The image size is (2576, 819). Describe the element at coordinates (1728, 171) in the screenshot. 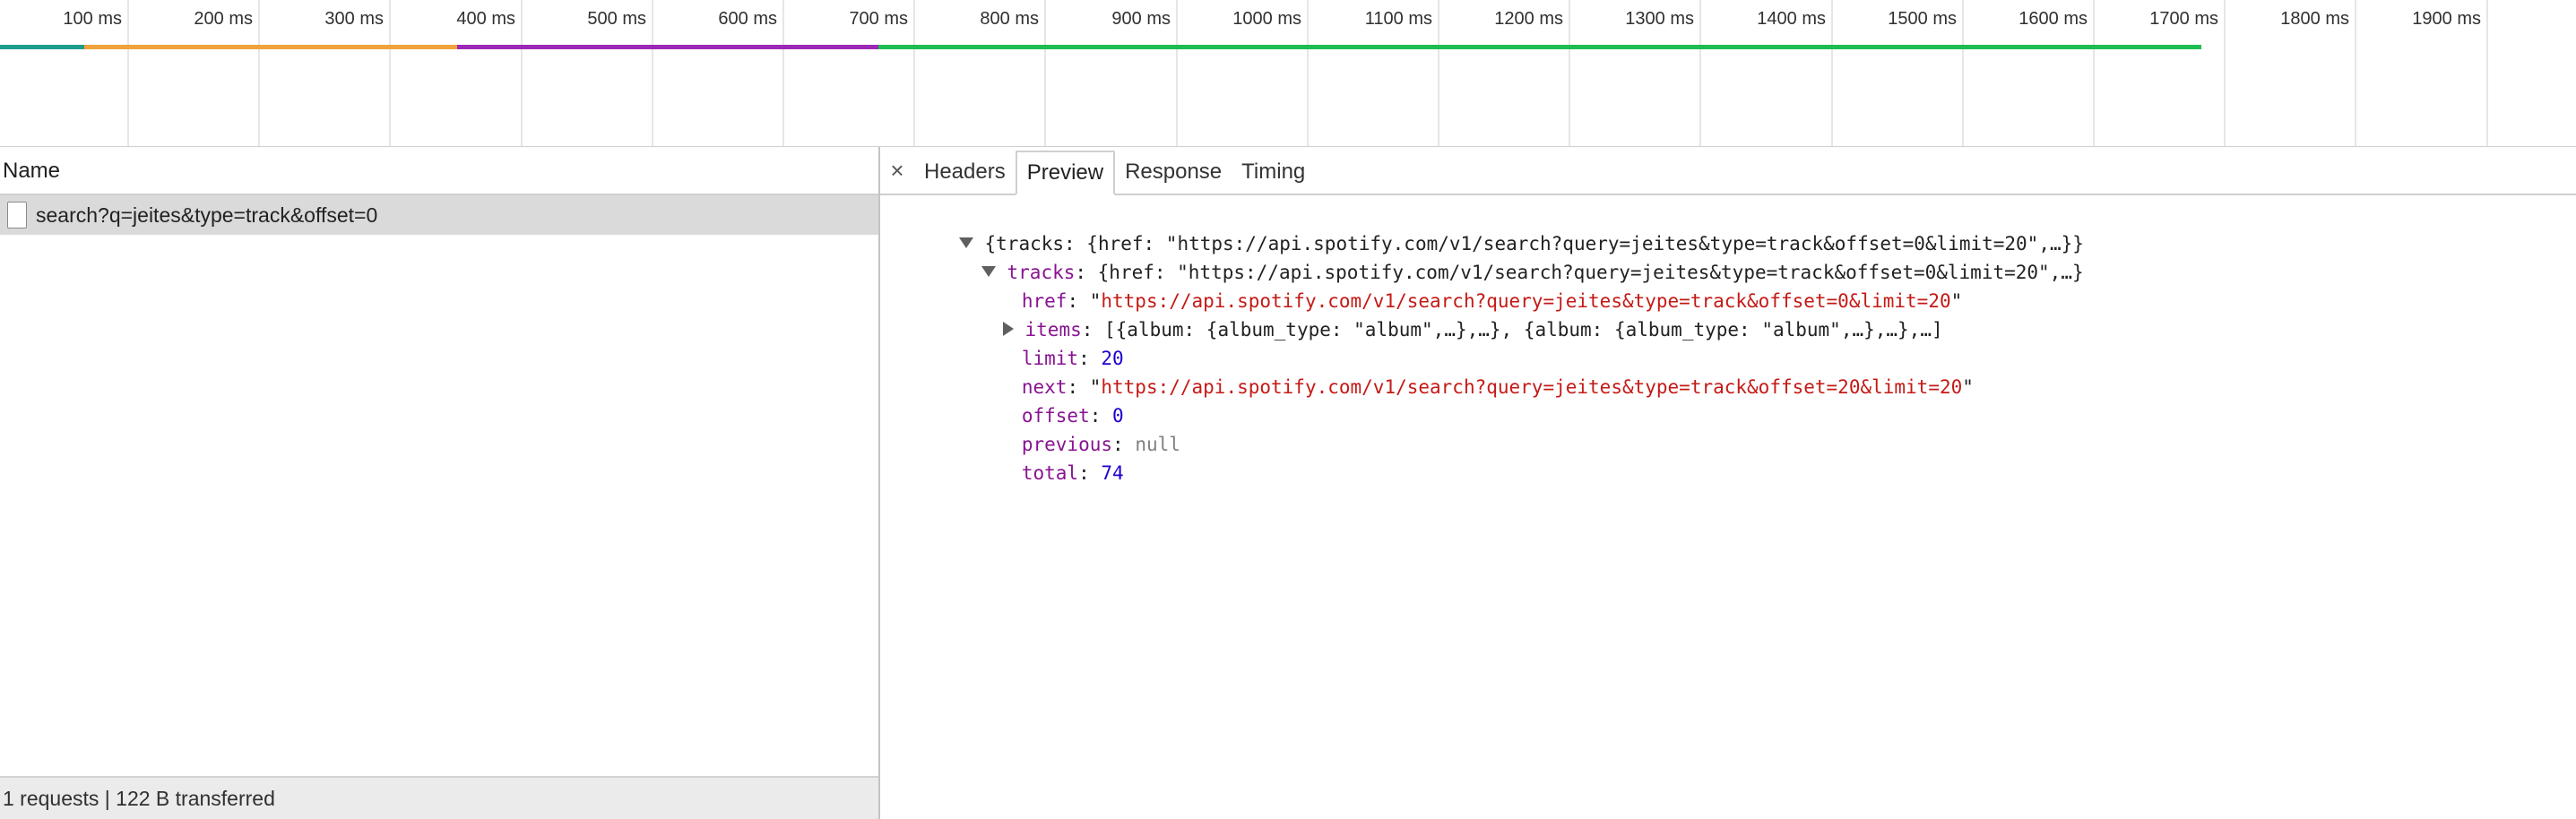

I see `detail-tab-bar: × Headers Preview Response Timing` at that location.